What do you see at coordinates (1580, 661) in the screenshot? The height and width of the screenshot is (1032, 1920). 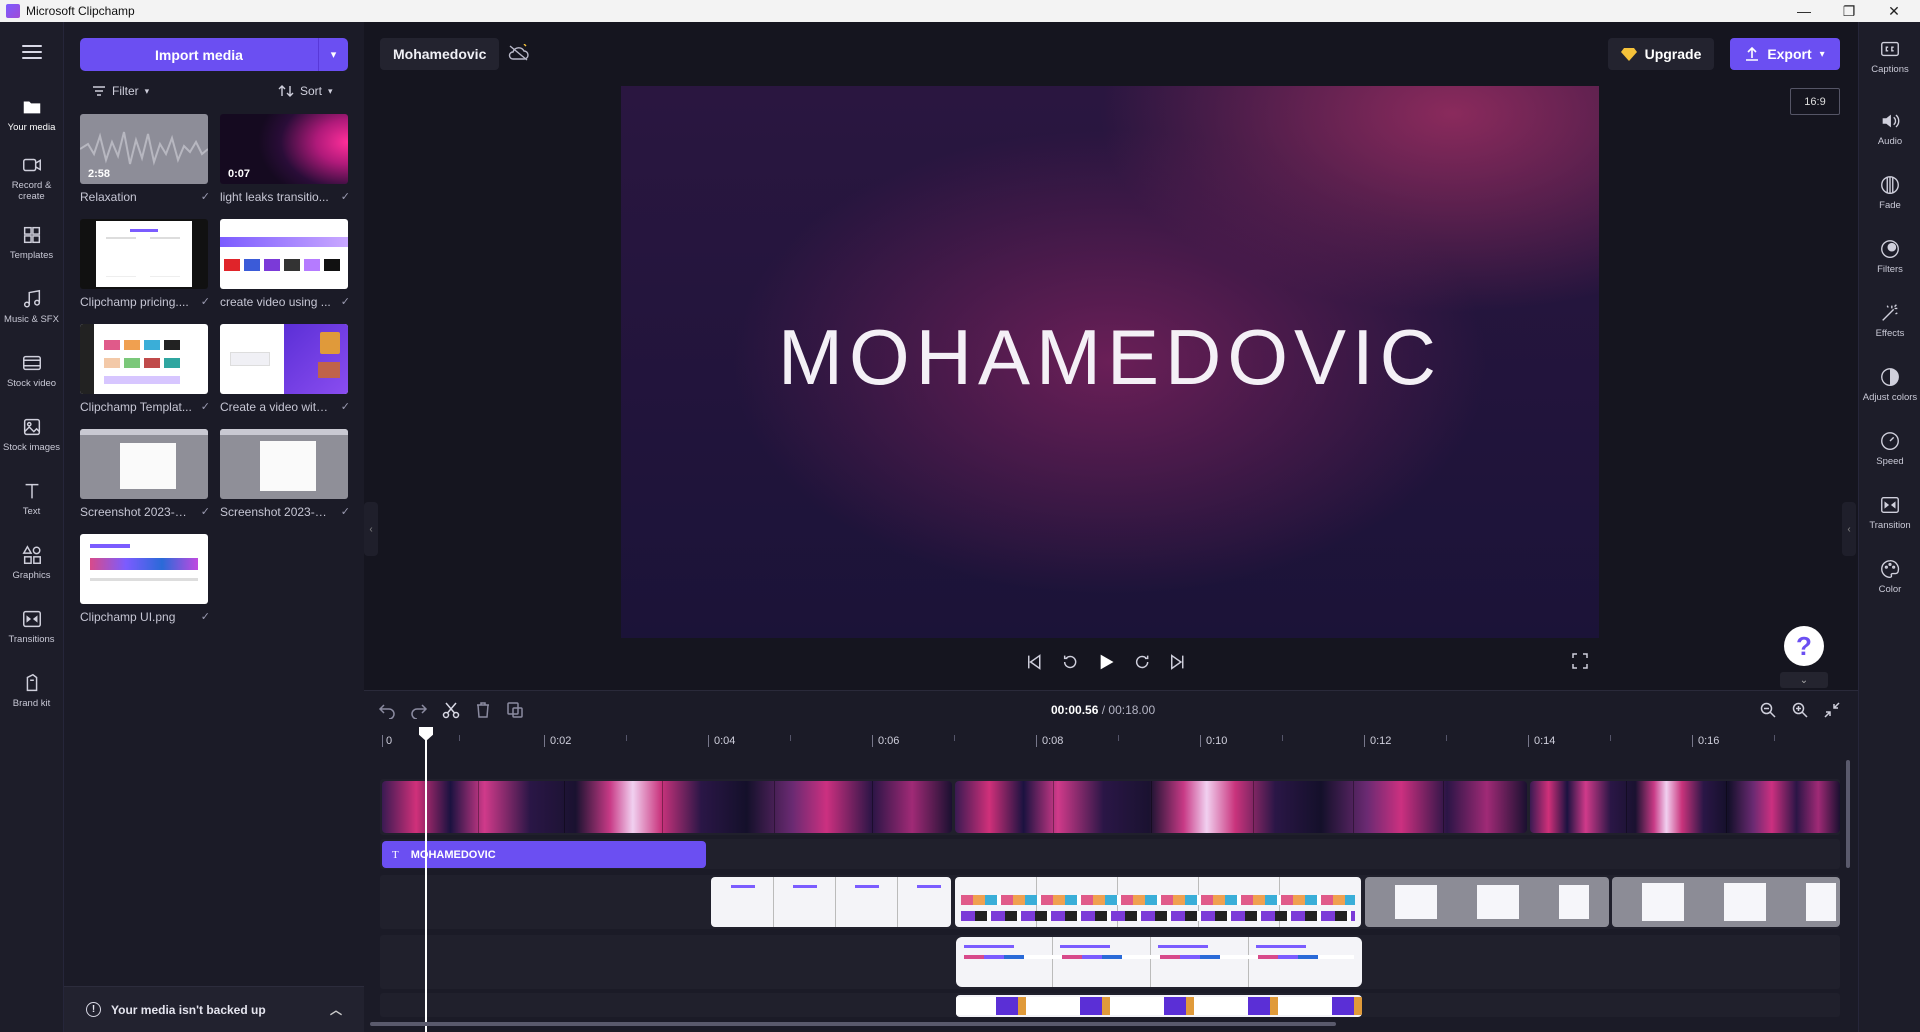 I see `fullscreen-icon` at bounding box center [1580, 661].